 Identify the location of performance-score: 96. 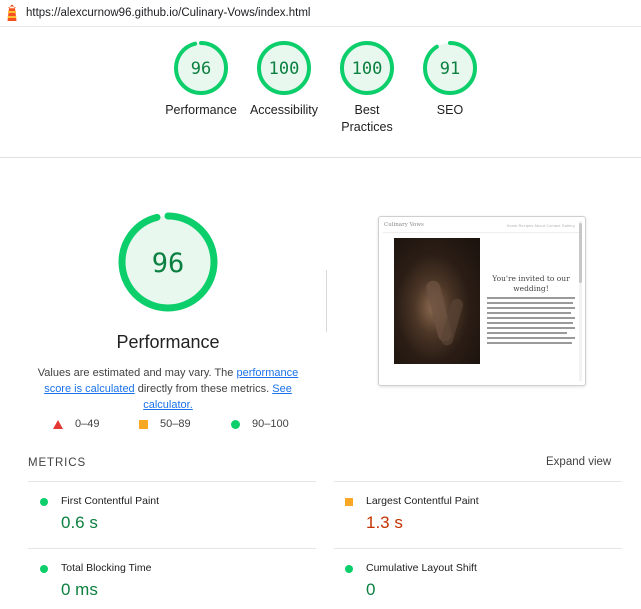
(168, 263).